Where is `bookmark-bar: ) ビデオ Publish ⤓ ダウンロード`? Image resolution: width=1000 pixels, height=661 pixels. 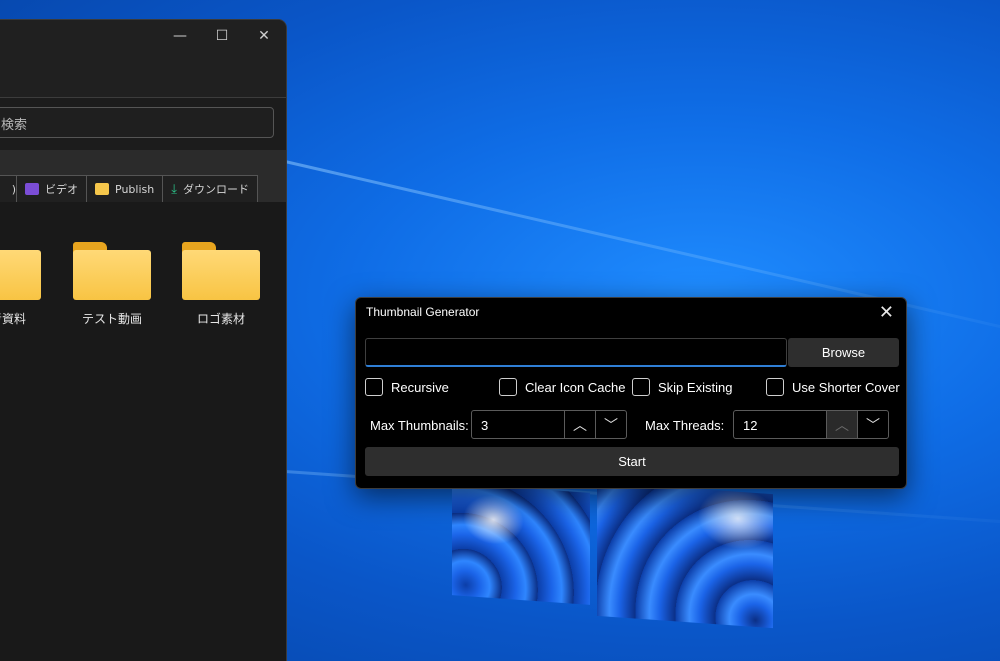 bookmark-bar: ) ビデオ Publish ⤓ ダウンロード is located at coordinates (129, 188).